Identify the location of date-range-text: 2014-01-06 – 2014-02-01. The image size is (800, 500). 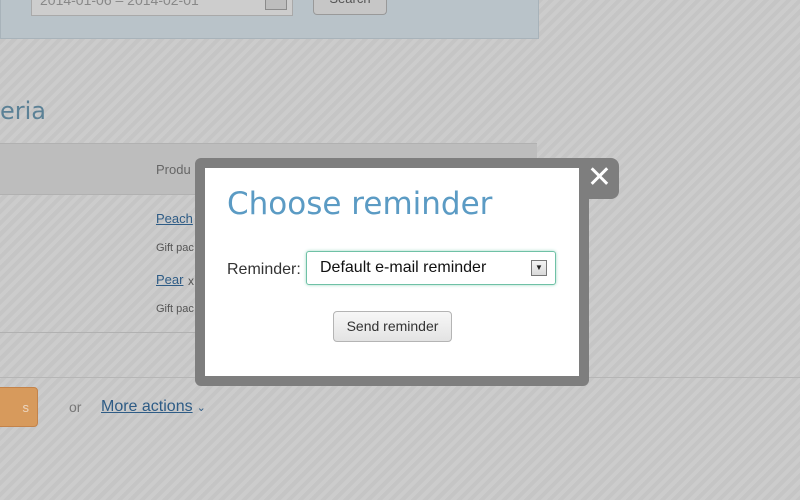
(119, 4).